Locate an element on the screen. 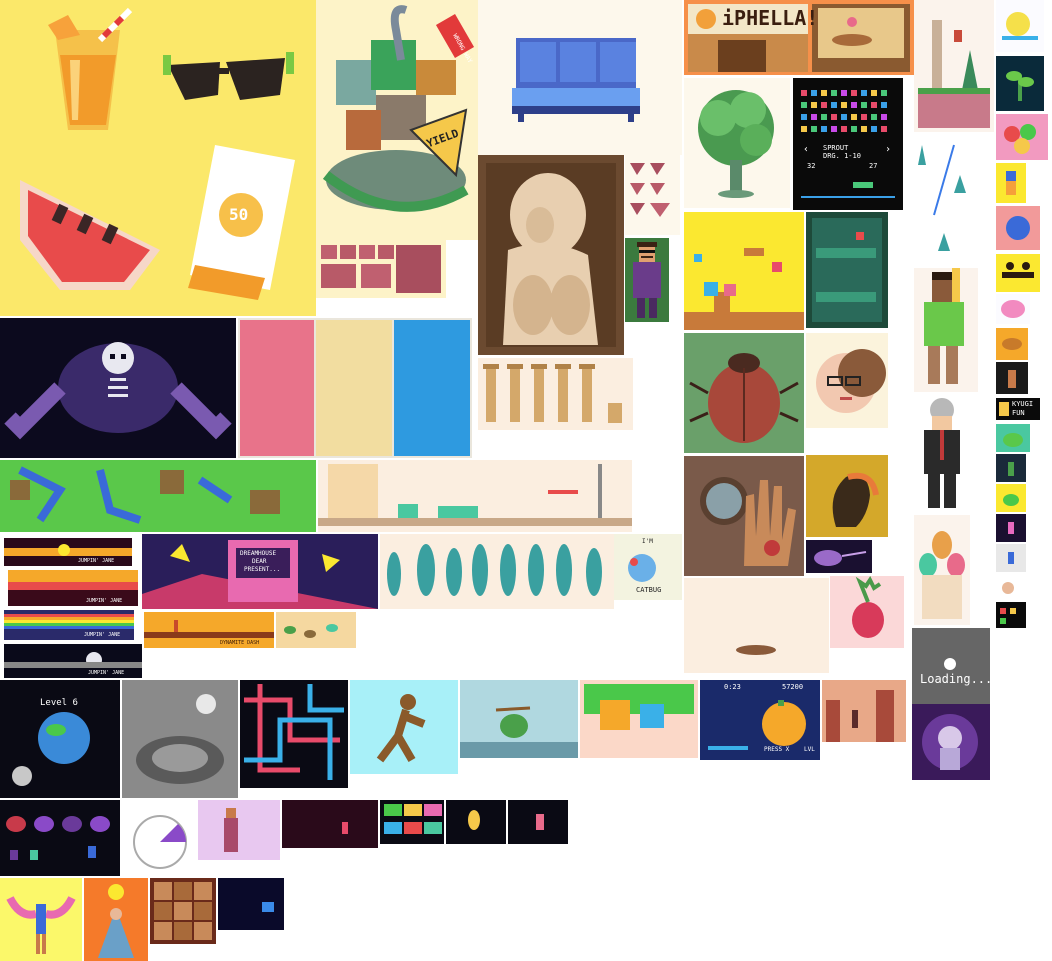 The height and width of the screenshot is (961, 1052). ruined-city-art is located at coordinates (860, 716).